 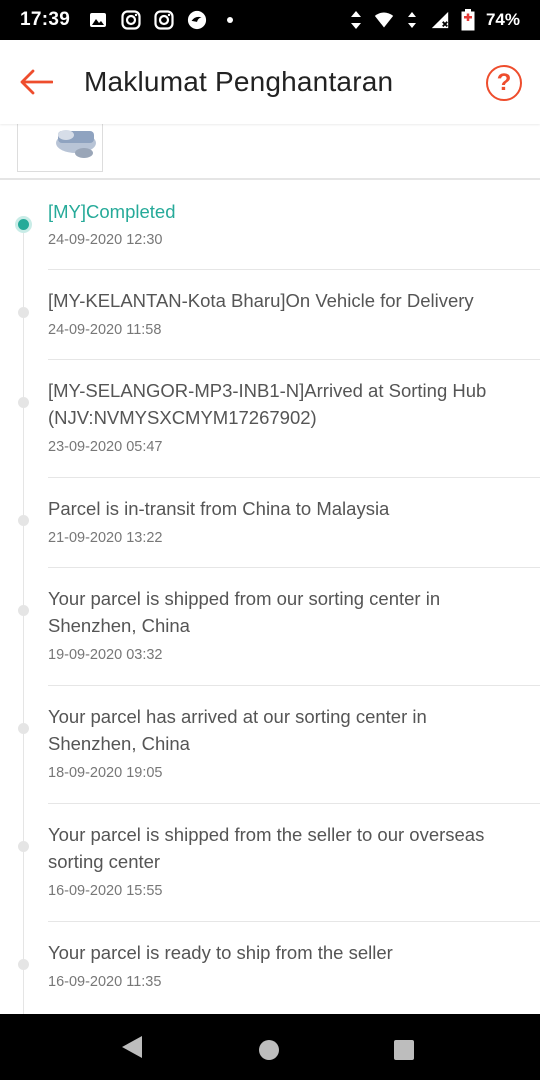 I want to click on app-bar: Maklumat Penghantaran ?, so click(x=270, y=82).